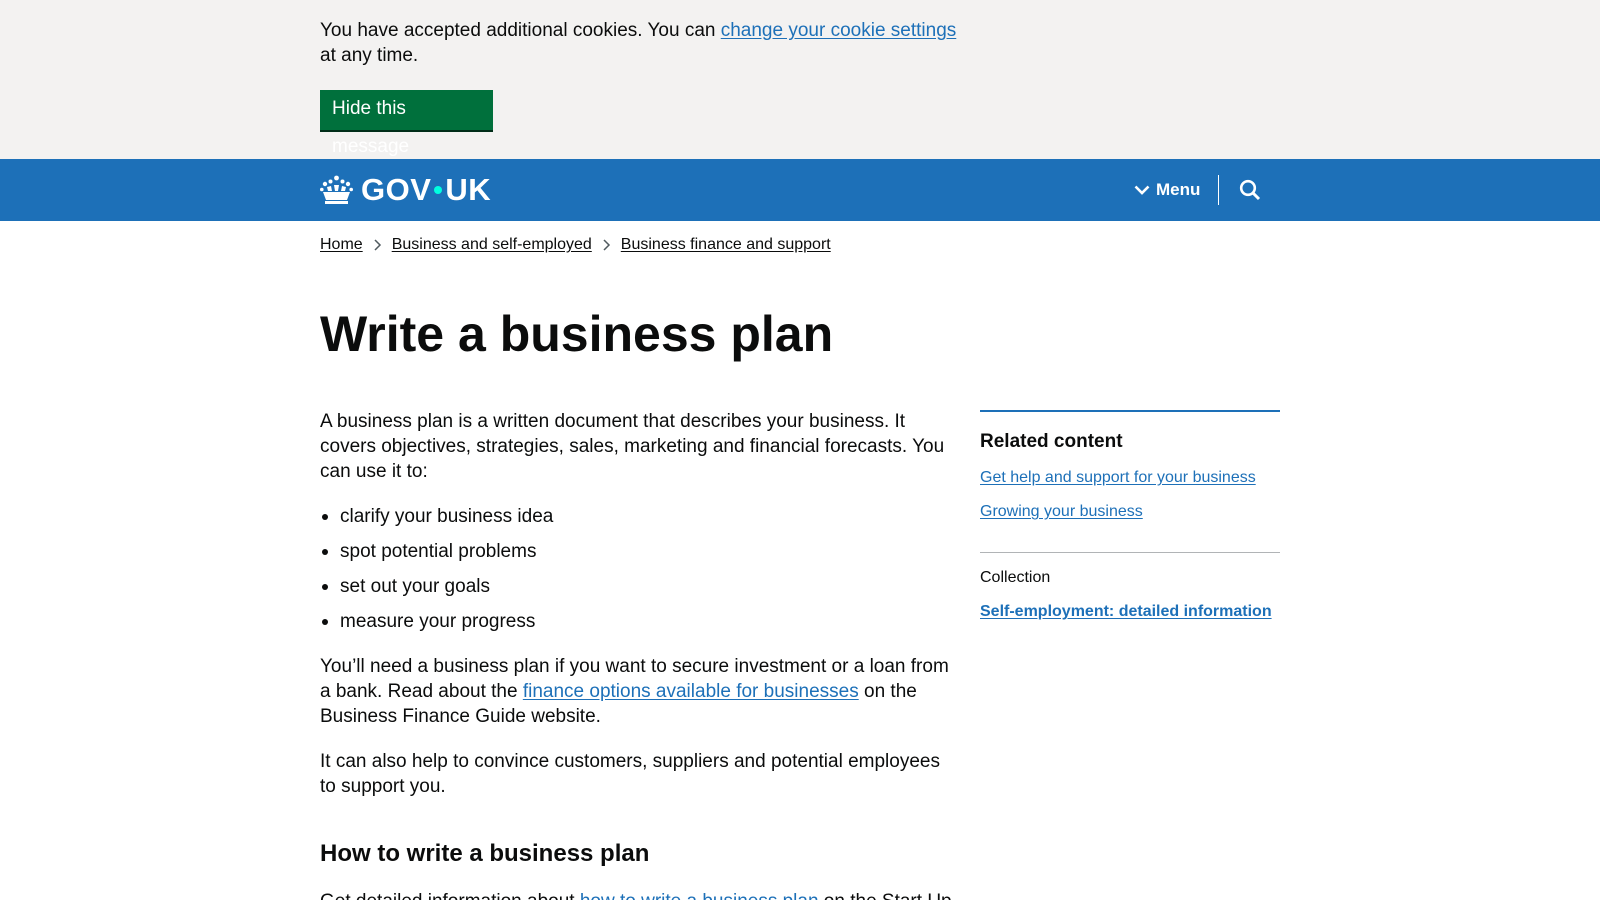  I want to click on how-to-write-link: how to write a business plan, so click(699, 895).